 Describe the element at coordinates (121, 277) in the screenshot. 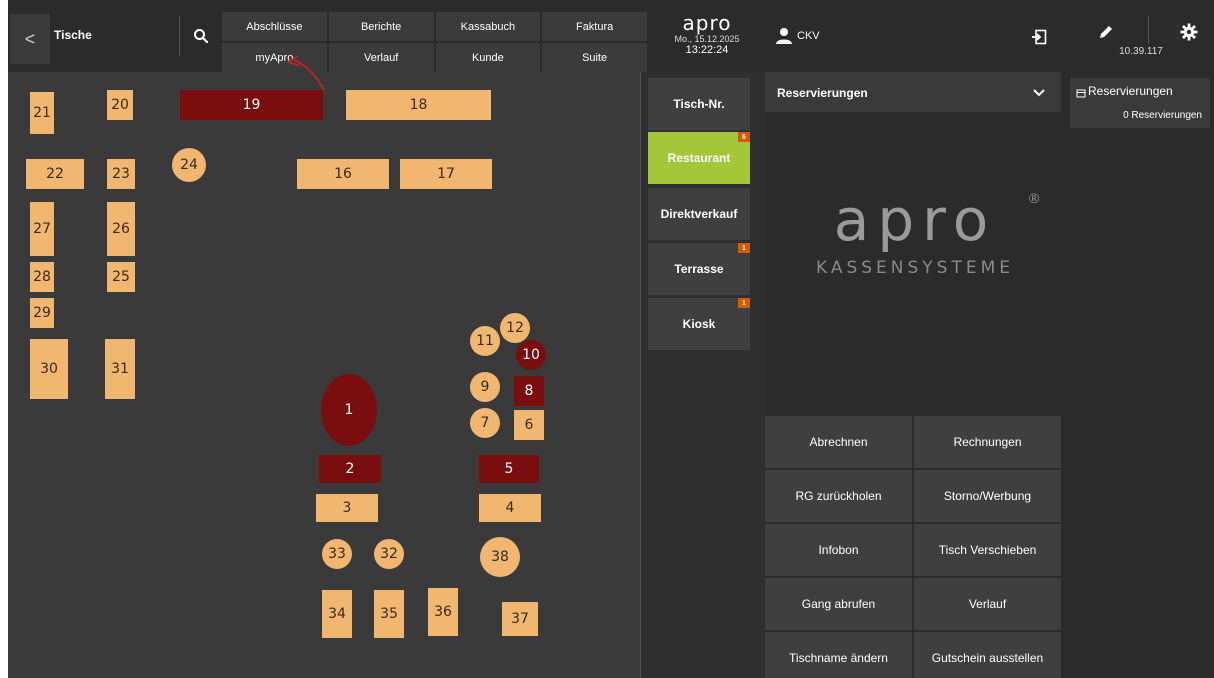

I see `table-25: 25` at that location.